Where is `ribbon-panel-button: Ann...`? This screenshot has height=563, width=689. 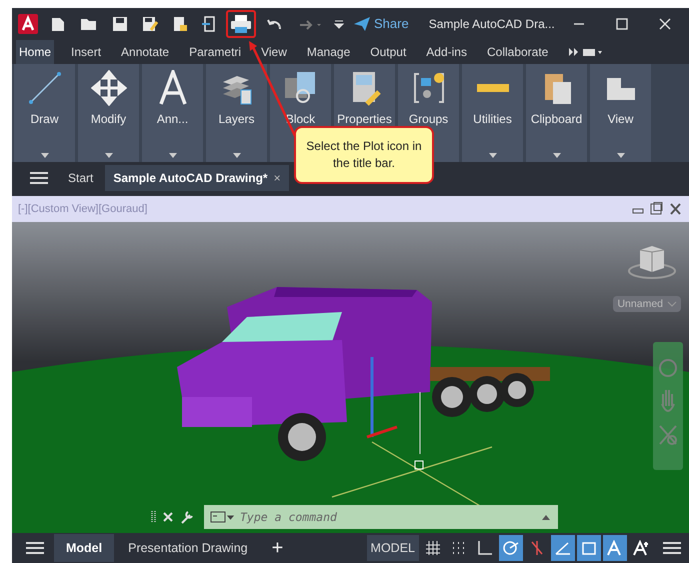
ribbon-panel-button: Ann... is located at coordinates (172, 113).